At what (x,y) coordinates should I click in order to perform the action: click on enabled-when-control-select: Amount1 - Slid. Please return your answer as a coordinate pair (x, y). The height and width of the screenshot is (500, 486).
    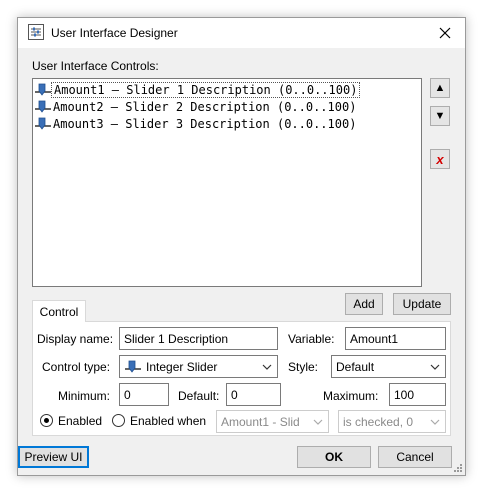
    Looking at the image, I should click on (272, 421).